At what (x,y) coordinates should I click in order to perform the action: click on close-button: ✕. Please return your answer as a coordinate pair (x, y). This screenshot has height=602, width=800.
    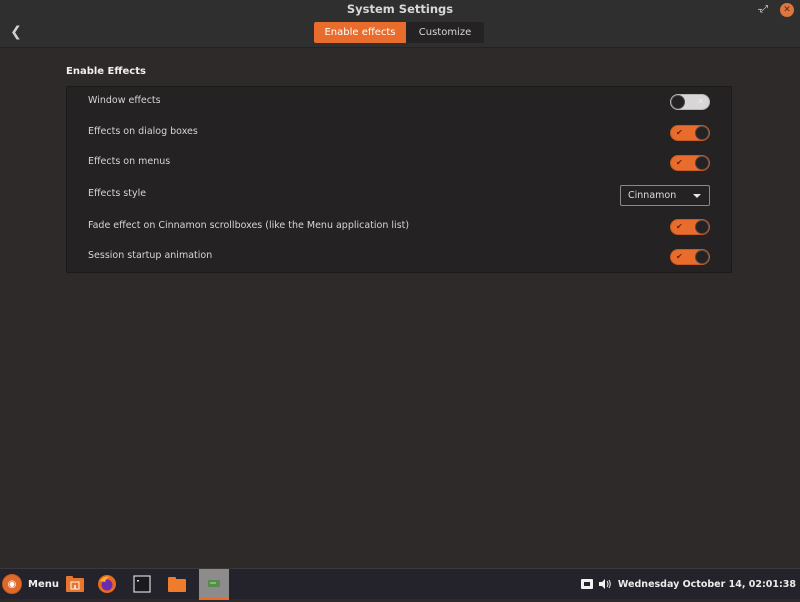
    Looking at the image, I should click on (787, 10).